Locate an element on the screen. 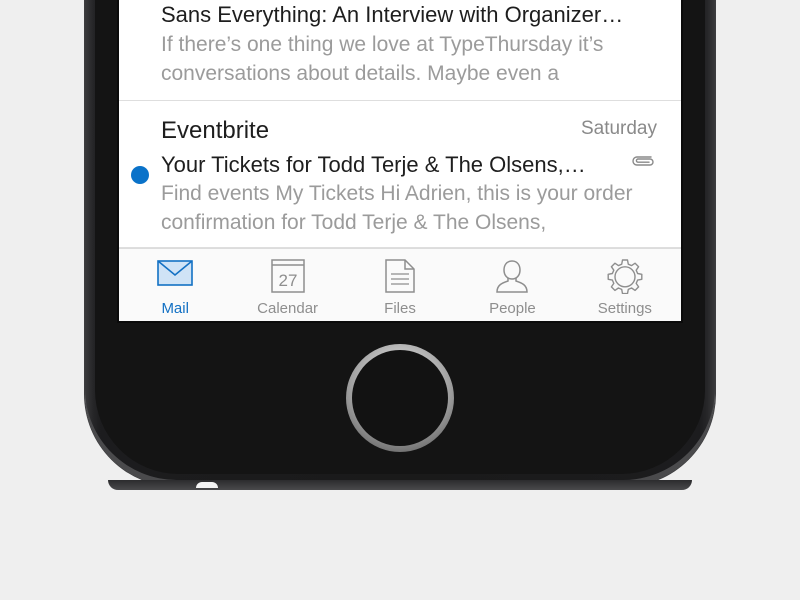  message-date: Saturday is located at coordinates (618, 128).